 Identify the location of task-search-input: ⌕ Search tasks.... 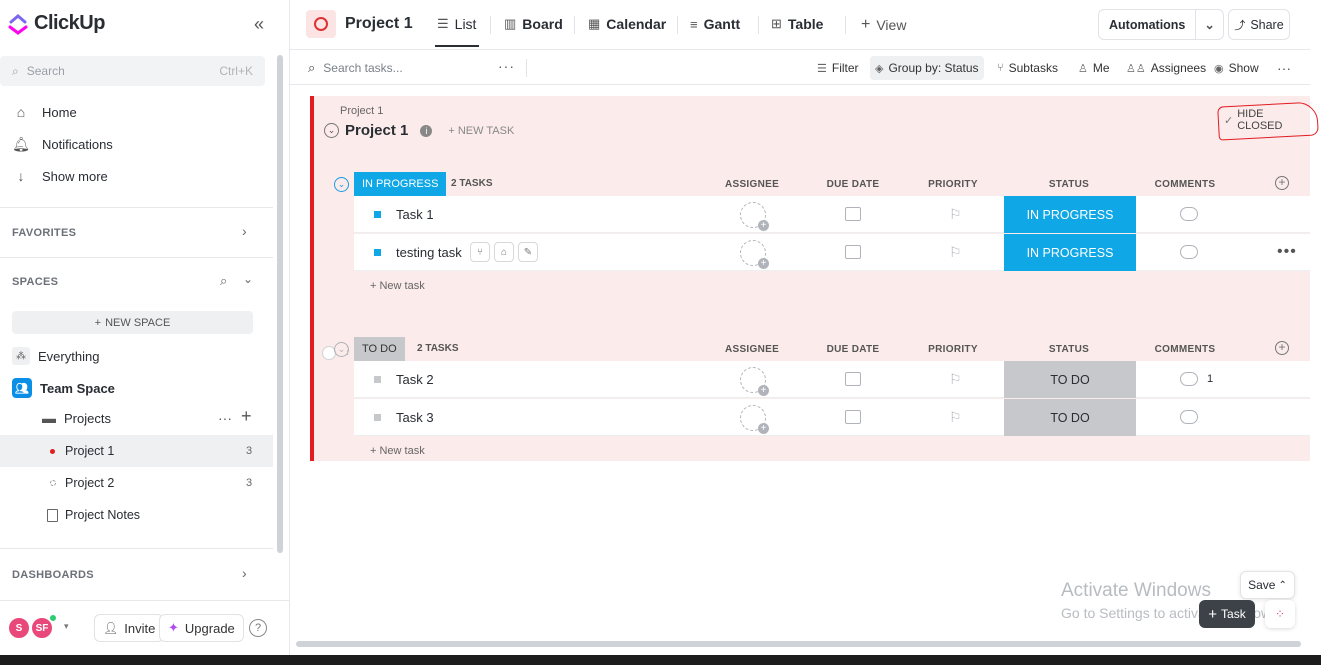
(355, 68).